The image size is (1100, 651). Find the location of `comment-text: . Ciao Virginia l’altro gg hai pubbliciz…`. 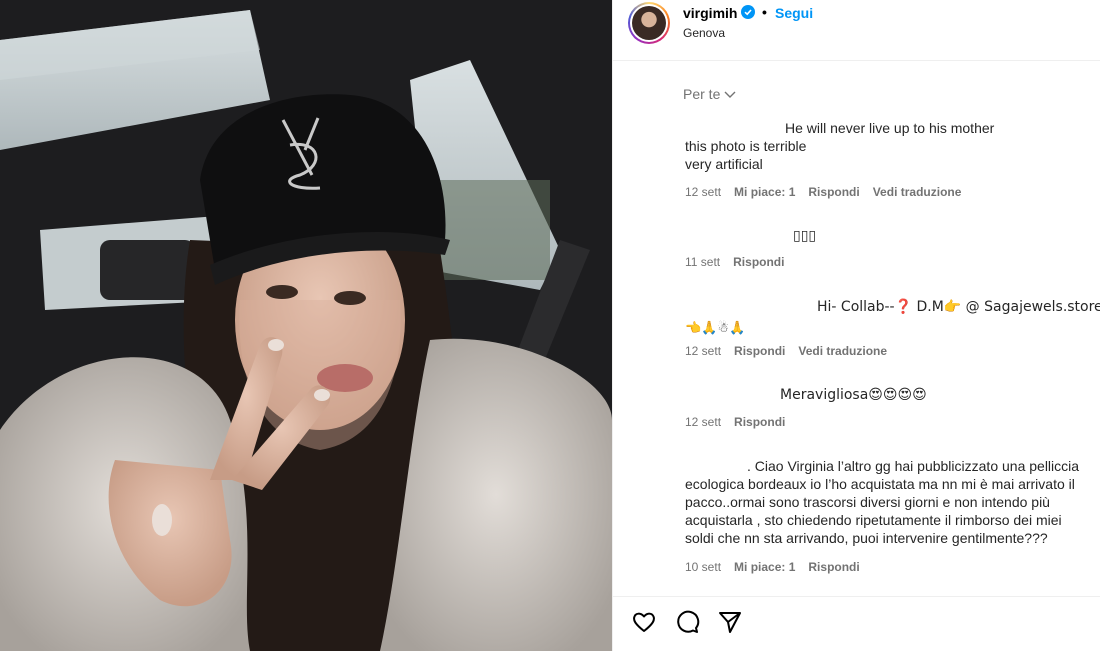

comment-text: . Ciao Virginia l’altro gg hai pubbliciz… is located at coordinates (882, 502).